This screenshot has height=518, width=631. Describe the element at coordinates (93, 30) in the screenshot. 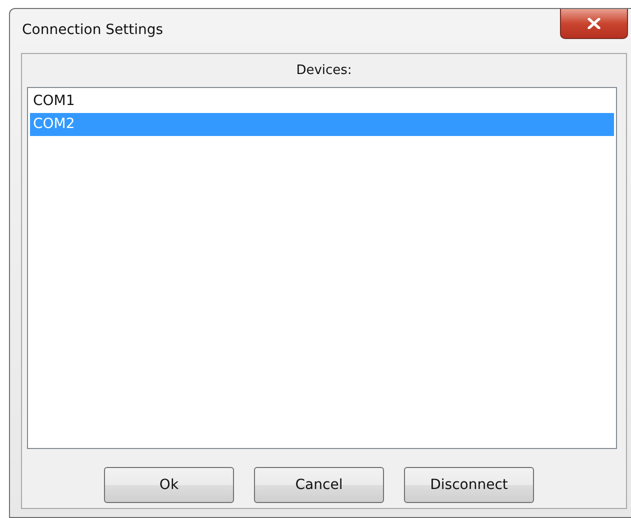

I see `window-title: Connection Settings` at that location.